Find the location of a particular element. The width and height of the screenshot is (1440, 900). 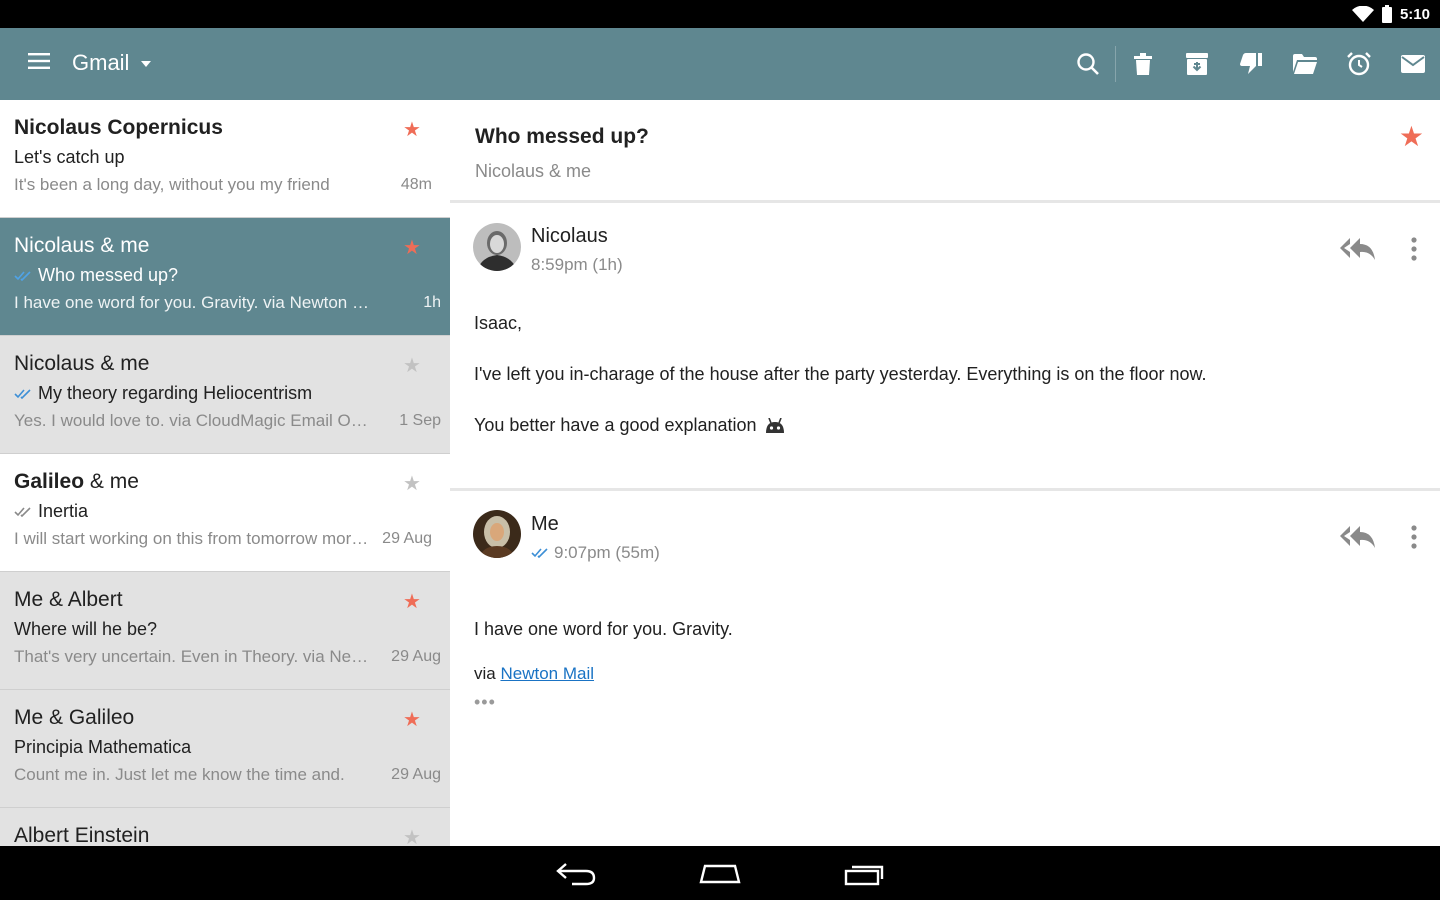

account-name: Gmail is located at coordinates (101, 62).